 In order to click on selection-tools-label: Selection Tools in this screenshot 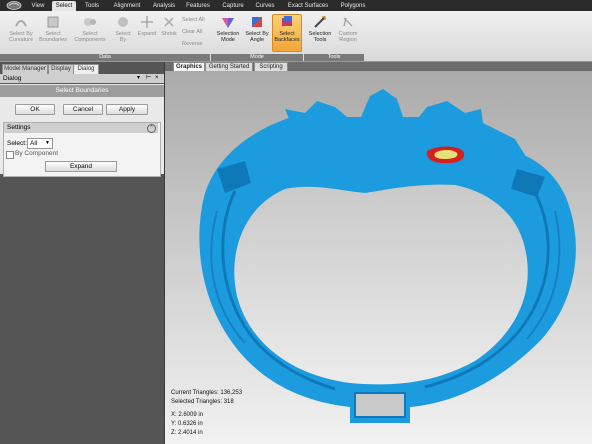, I will do `click(320, 37)`.